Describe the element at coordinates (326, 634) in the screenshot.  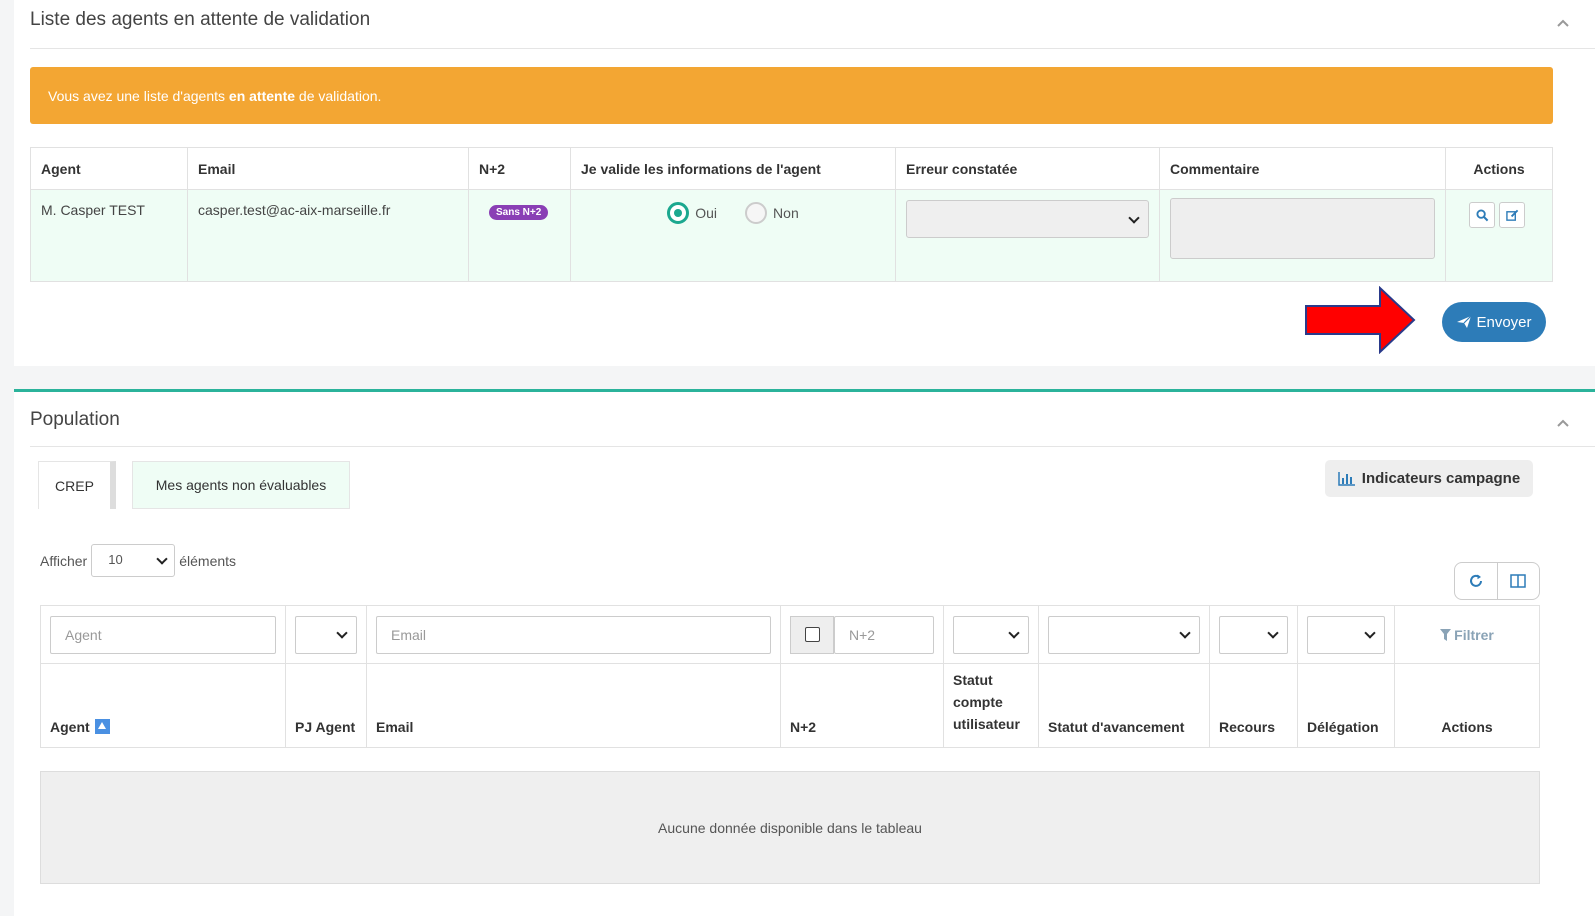
I see `pj-filter-select` at that location.